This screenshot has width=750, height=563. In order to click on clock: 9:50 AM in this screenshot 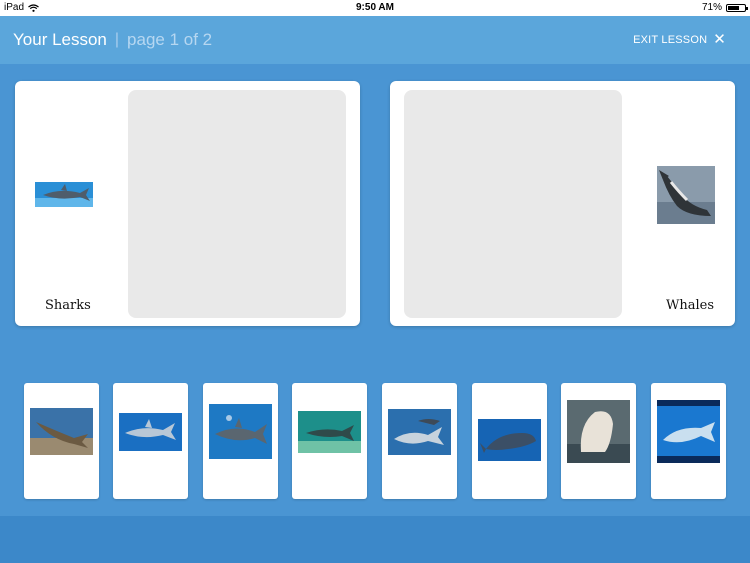, I will do `click(375, 7)`.